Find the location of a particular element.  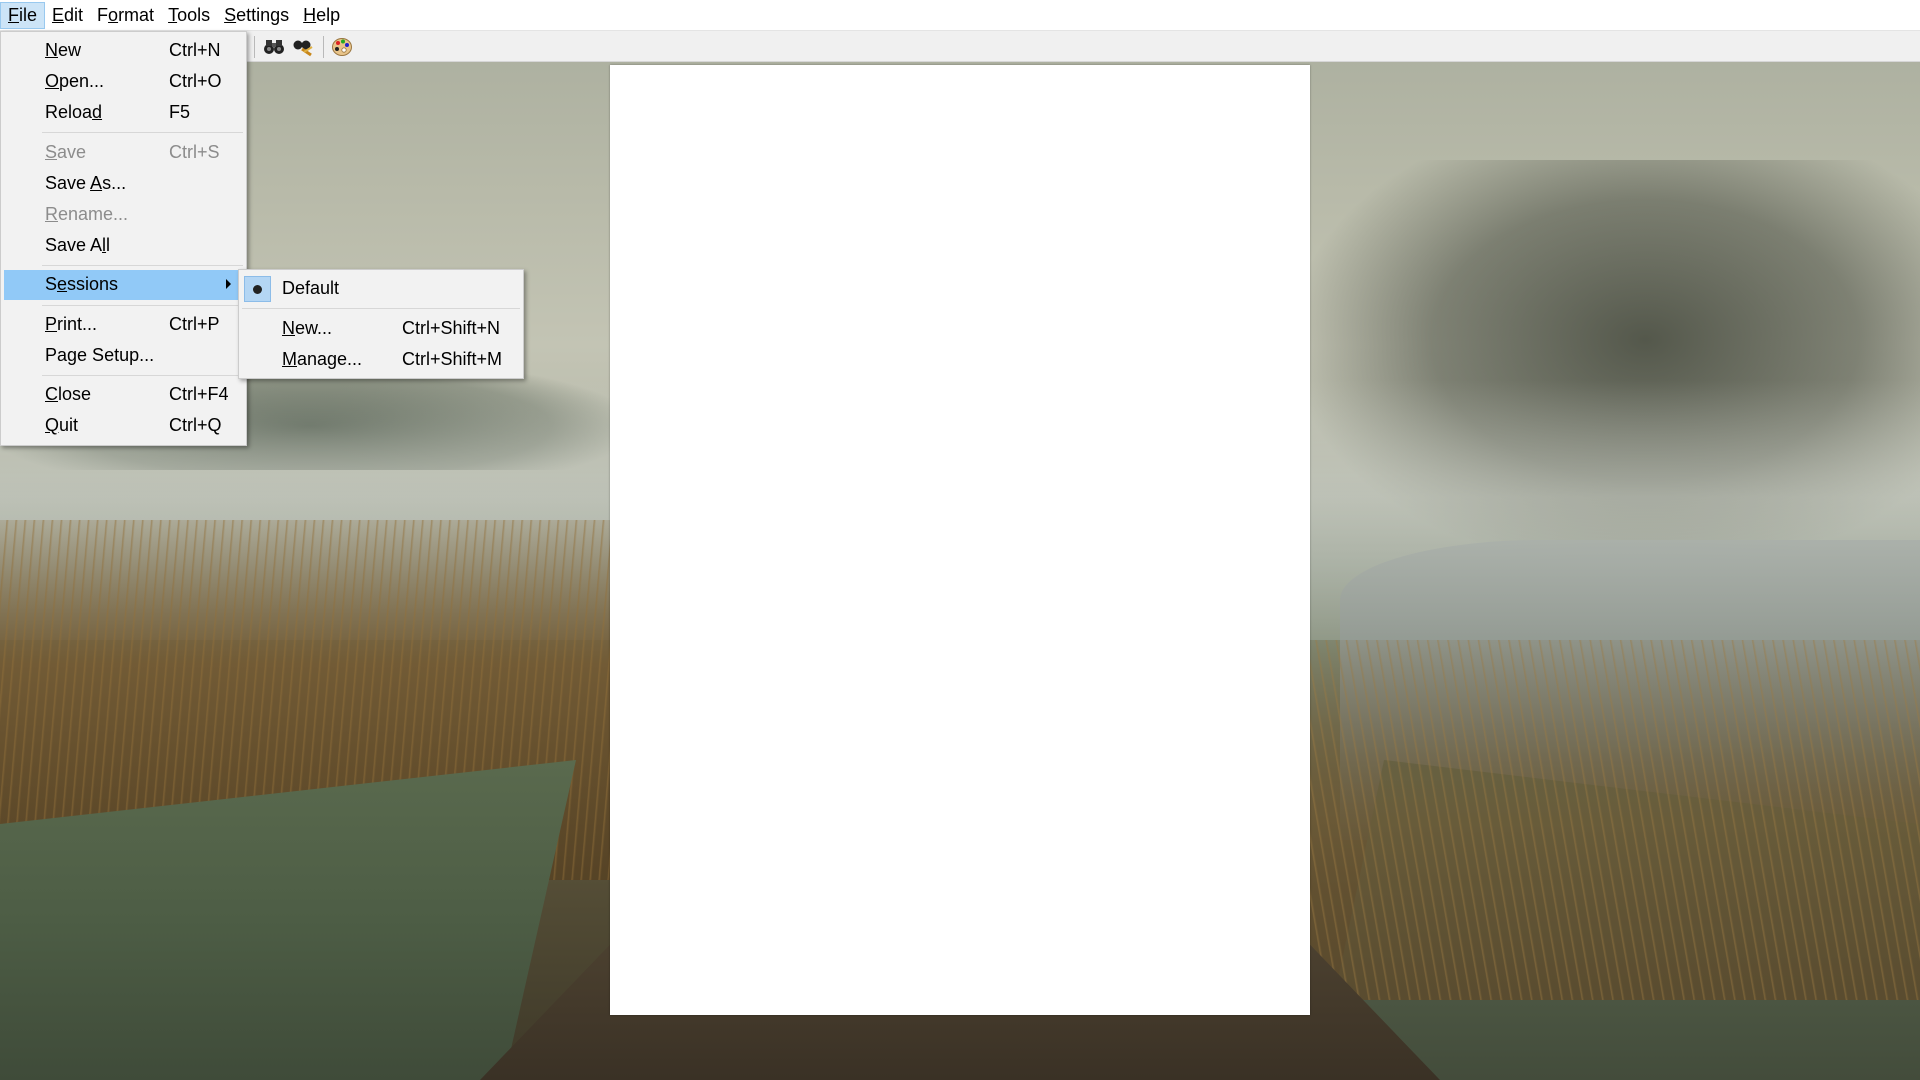

menu-format: Format is located at coordinates (125, 15).